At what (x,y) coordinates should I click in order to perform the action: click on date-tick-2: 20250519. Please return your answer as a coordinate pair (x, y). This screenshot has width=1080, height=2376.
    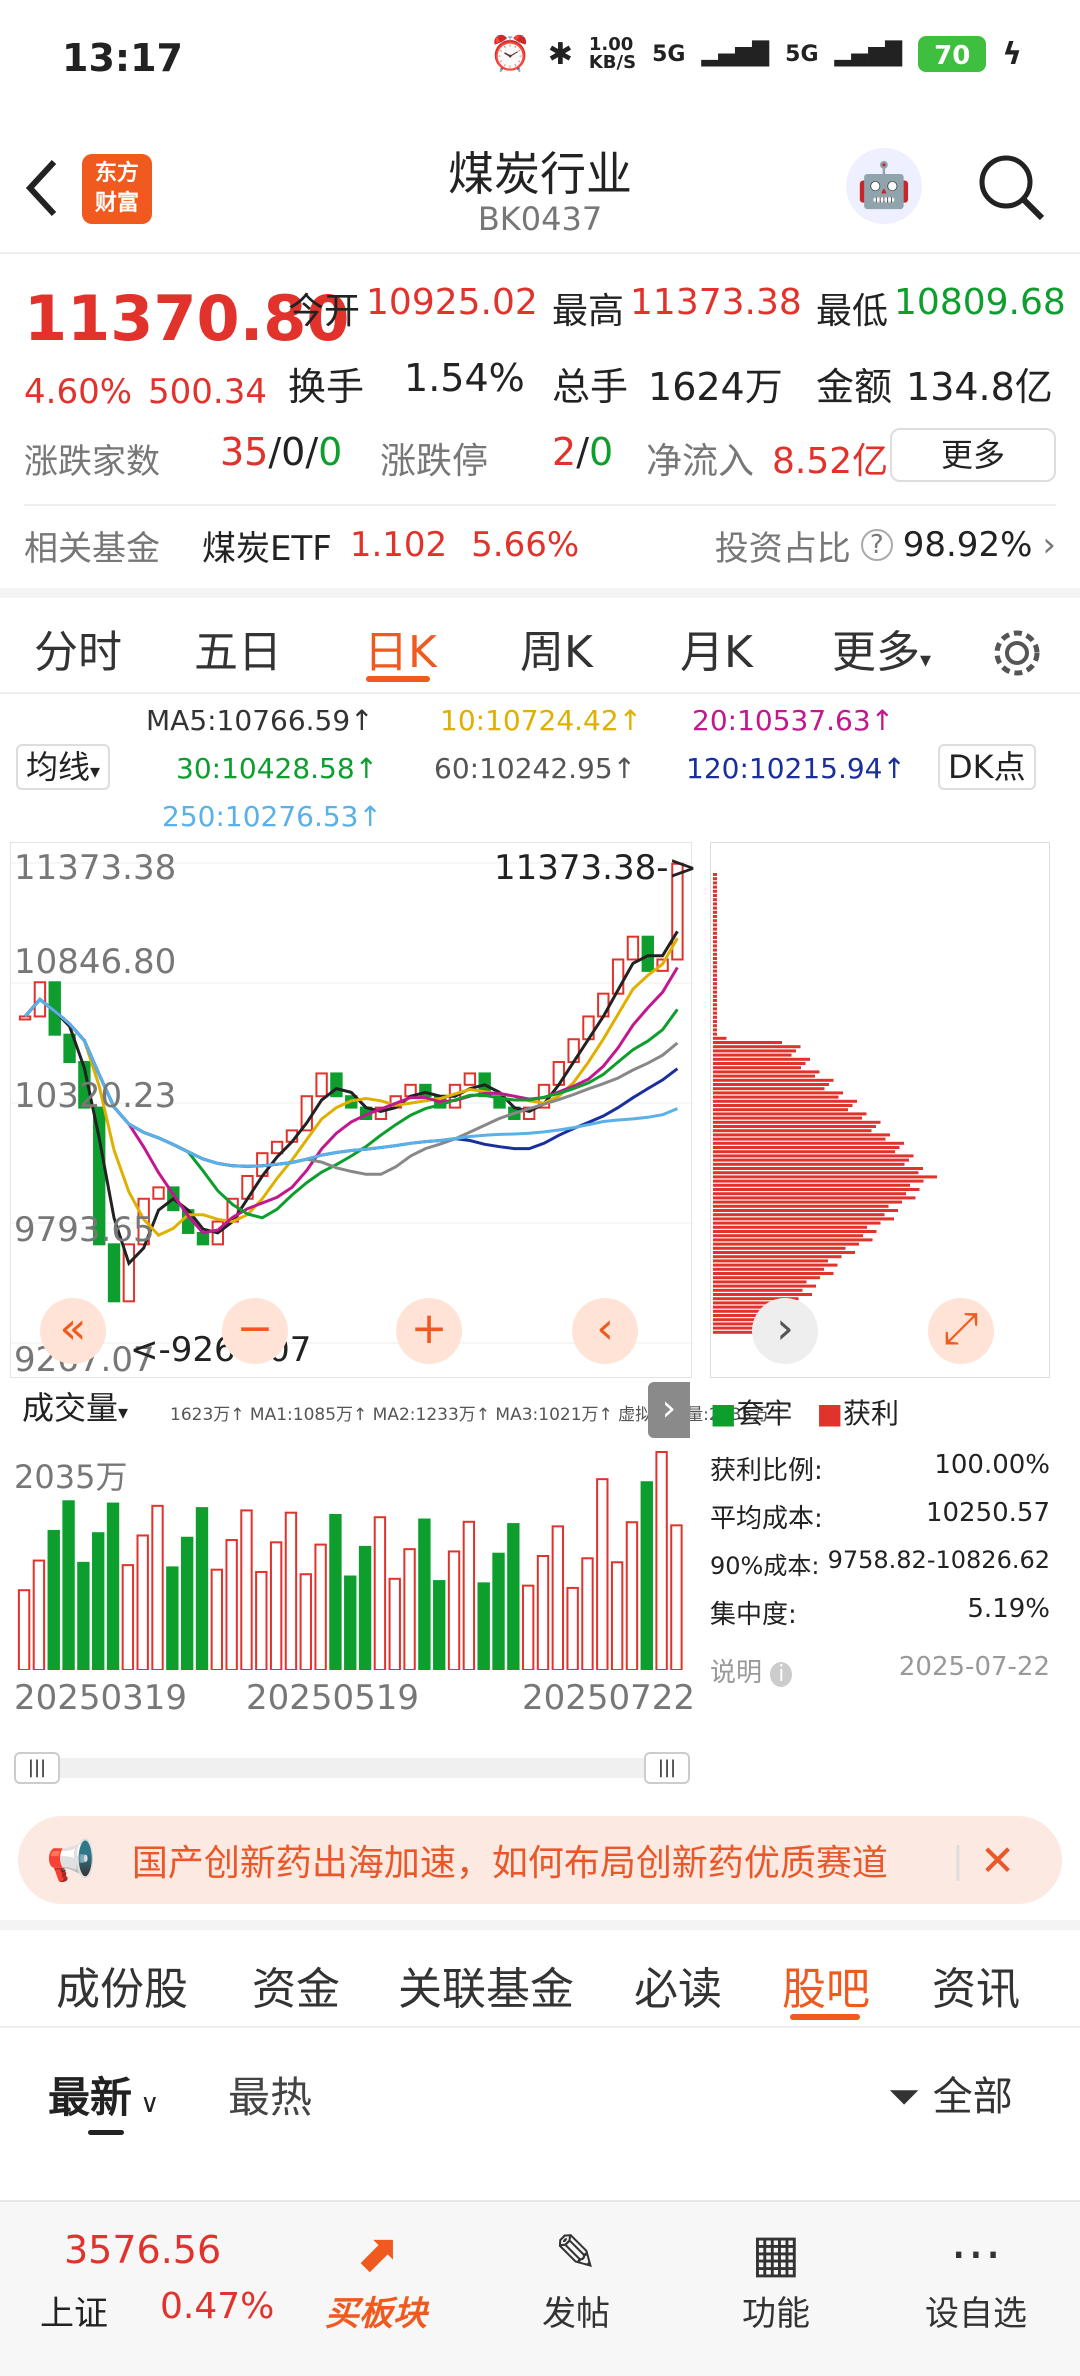
    Looking at the image, I should click on (333, 1698).